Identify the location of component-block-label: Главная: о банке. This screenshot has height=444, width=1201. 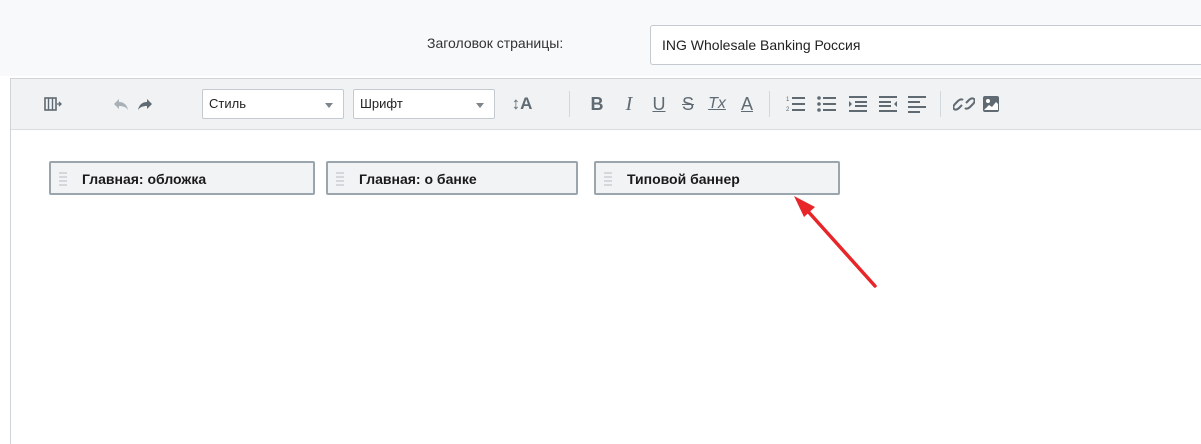
(418, 179).